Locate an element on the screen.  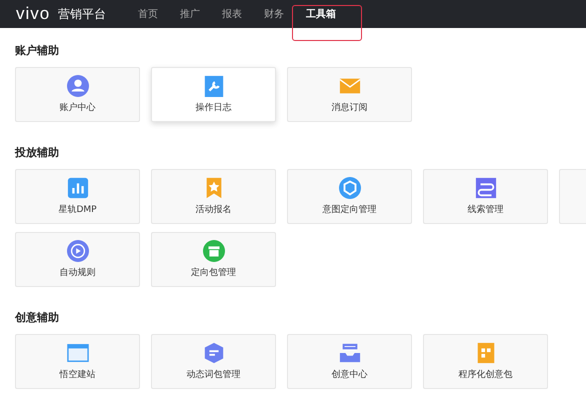
tool-card: 动态词包管理 is located at coordinates (213, 361).